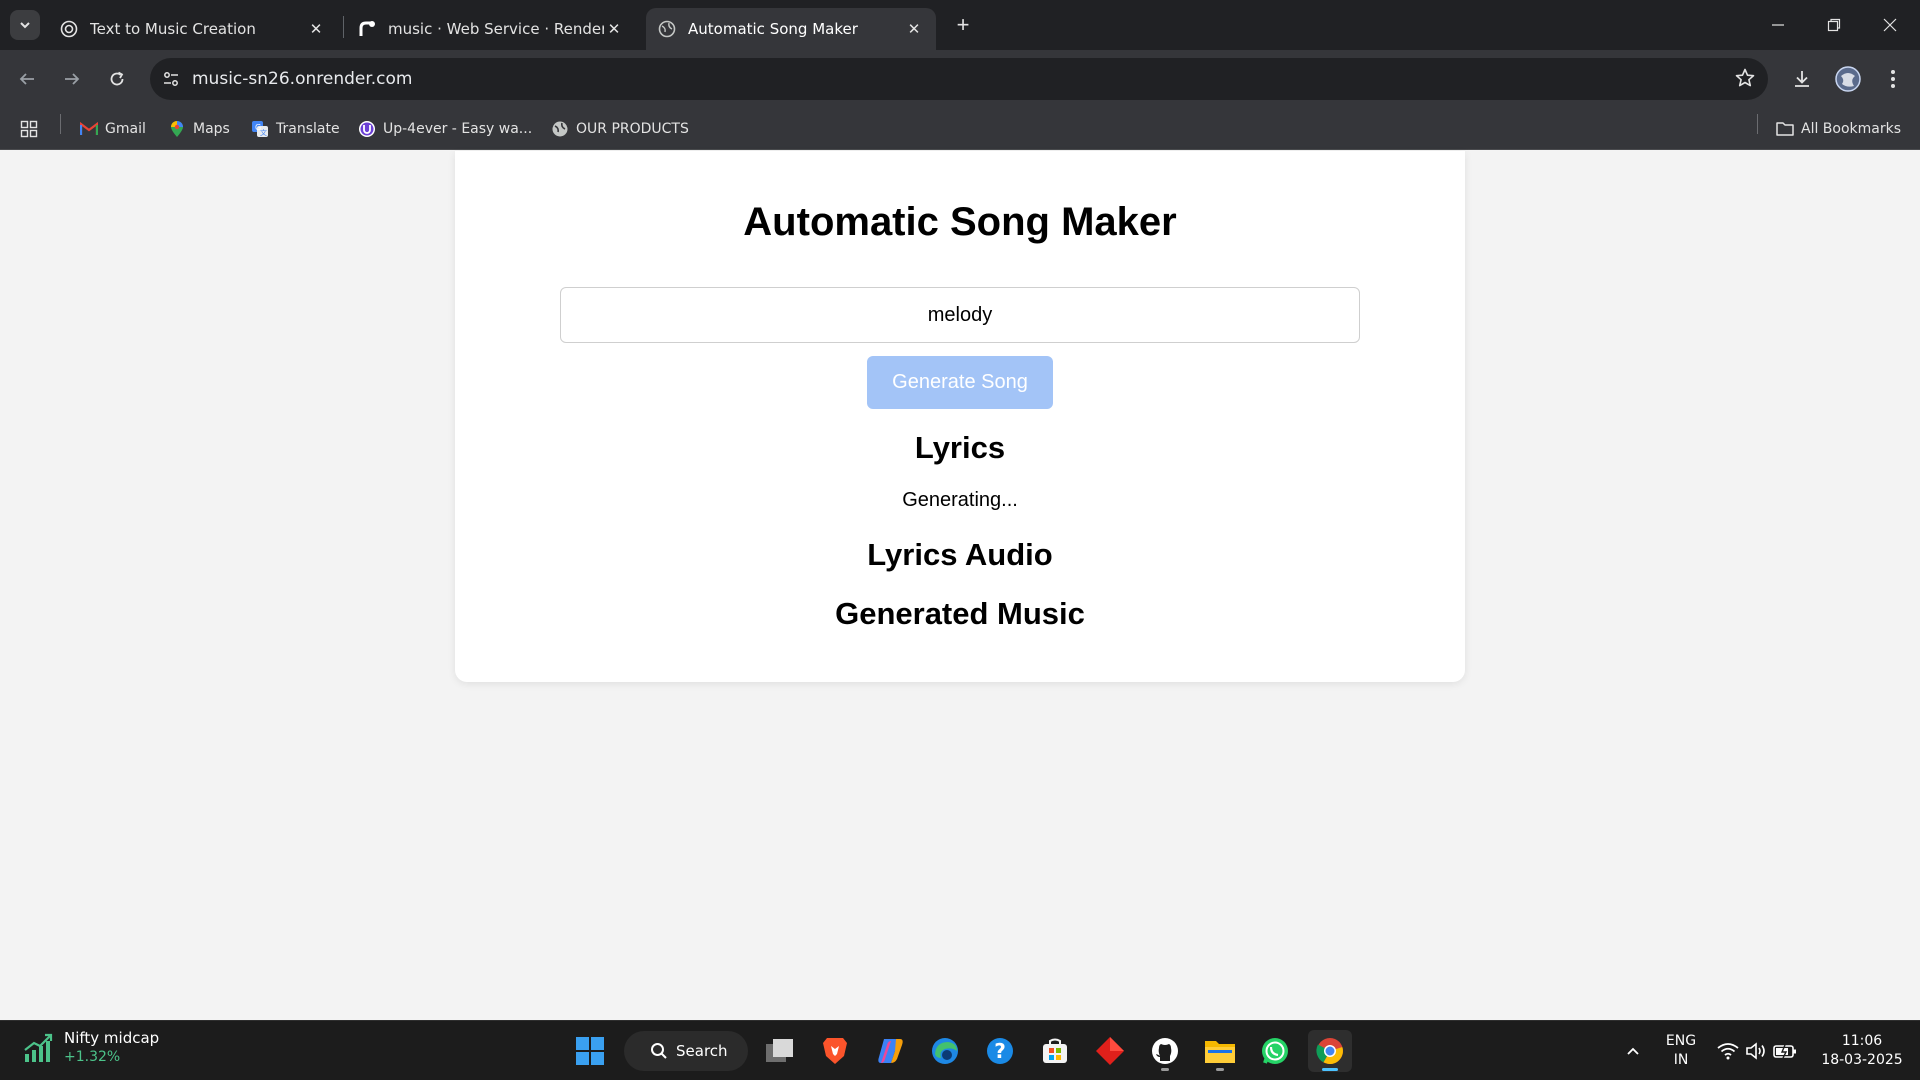  I want to click on bookmark-label: OUR PRODUCTS, so click(632, 129).